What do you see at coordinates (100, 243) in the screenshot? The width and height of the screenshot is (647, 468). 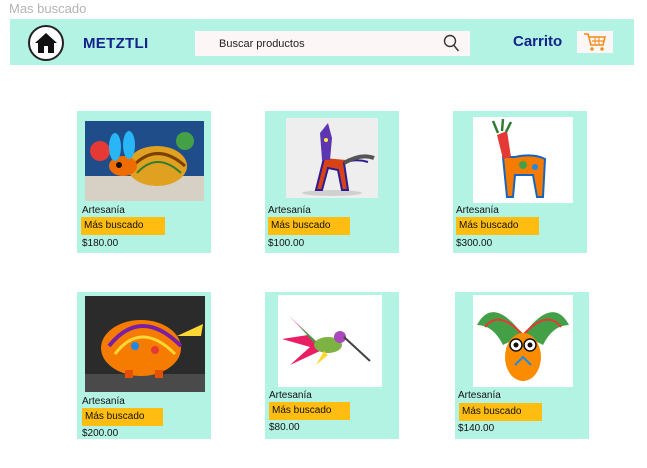 I see `product-price: $180.00` at bounding box center [100, 243].